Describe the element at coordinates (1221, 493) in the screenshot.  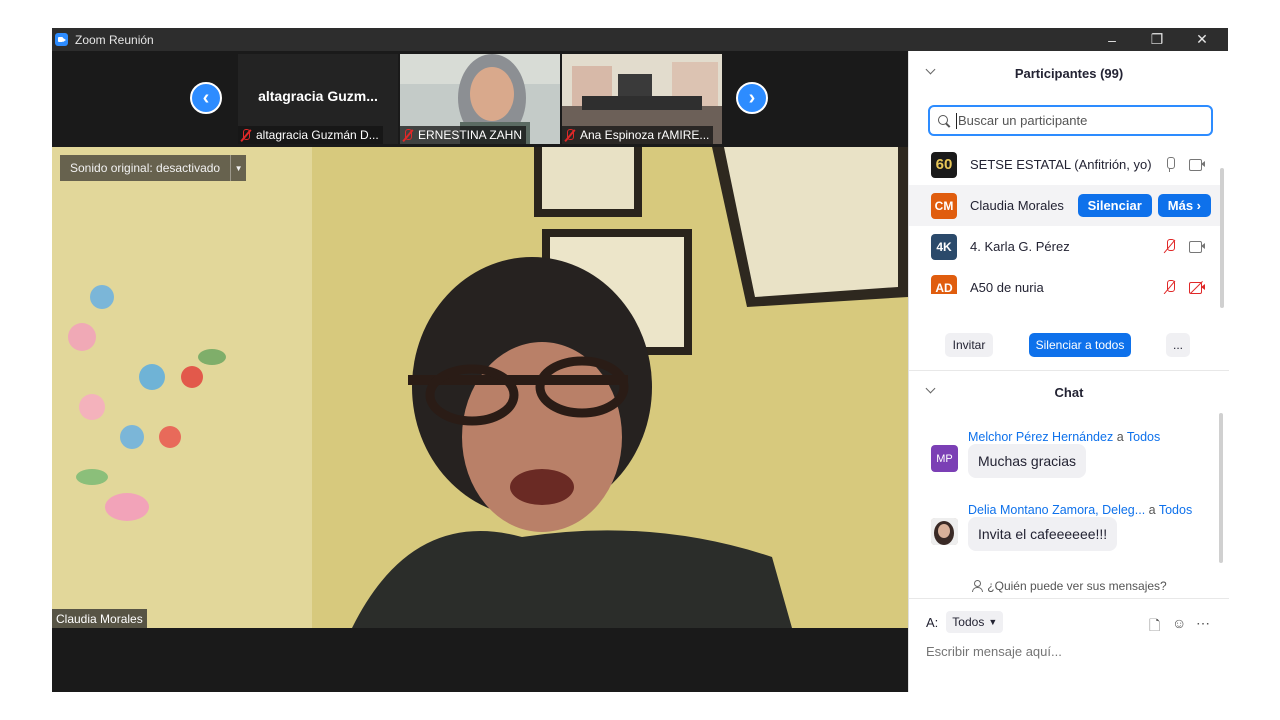
I see `chat-scrollbar` at that location.